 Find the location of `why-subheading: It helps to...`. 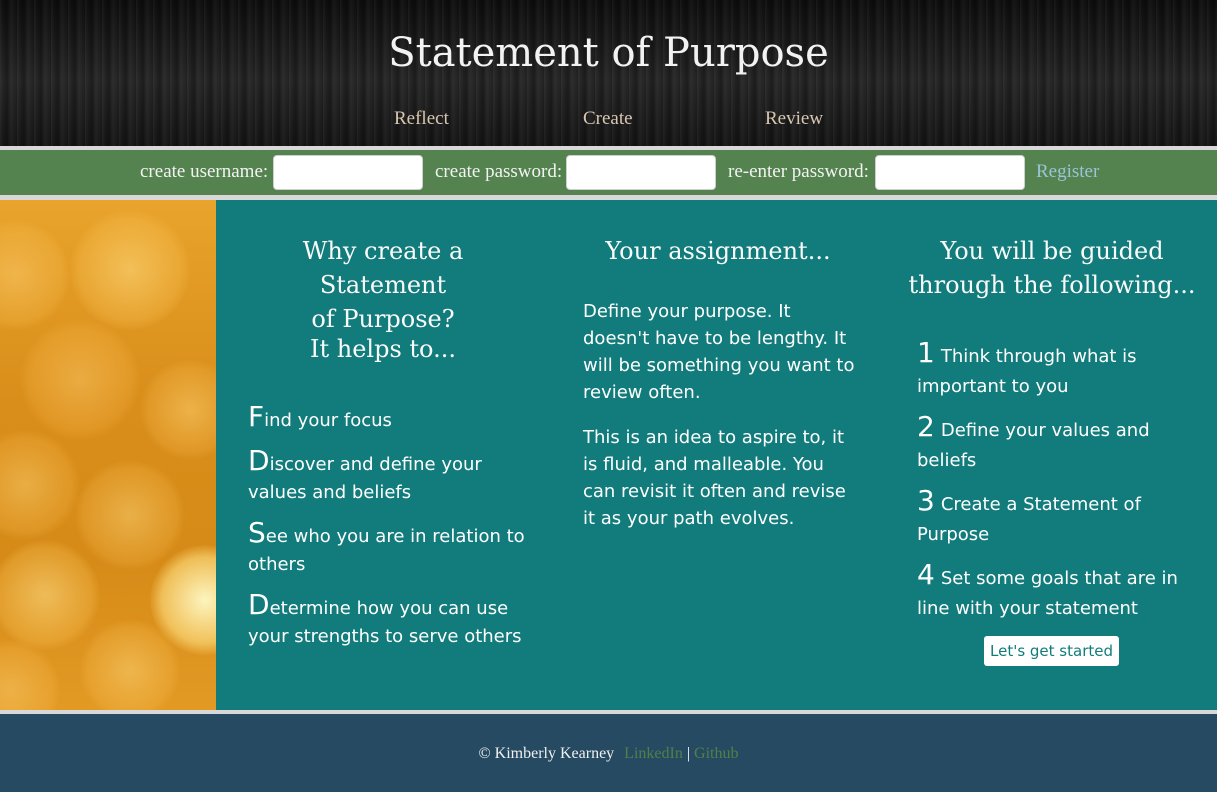

why-subheading: It helps to... is located at coordinates (383, 349).